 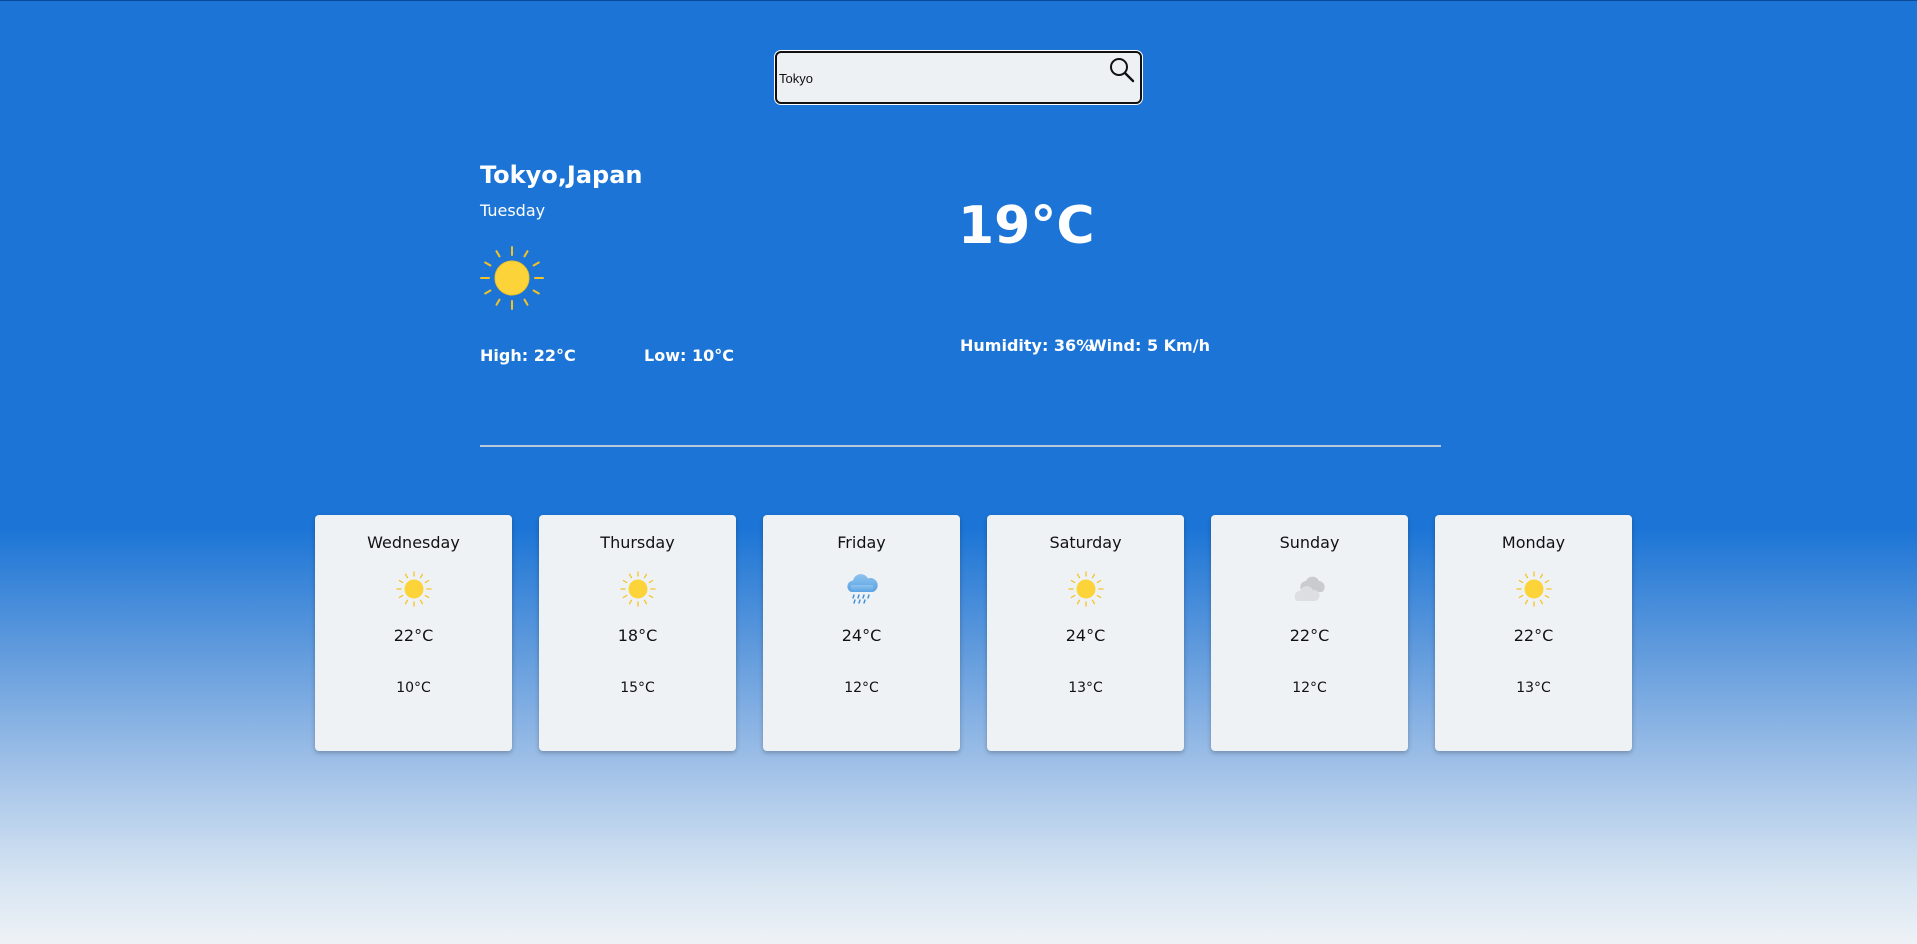 I want to click on forecast-day: Sunday, so click(x=1309, y=542).